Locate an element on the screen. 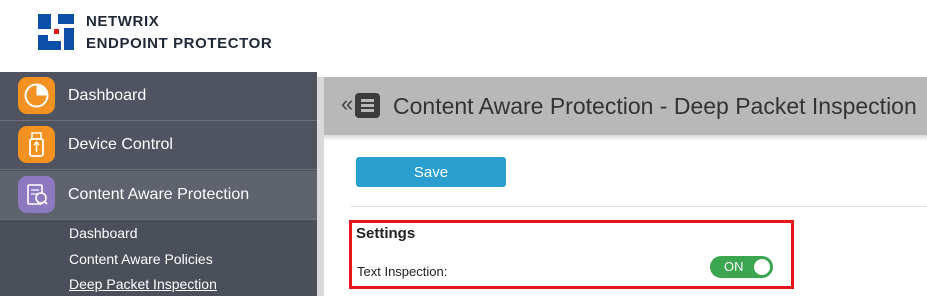 This screenshot has width=927, height=296. text-inspection-toggle: ON is located at coordinates (741, 267).